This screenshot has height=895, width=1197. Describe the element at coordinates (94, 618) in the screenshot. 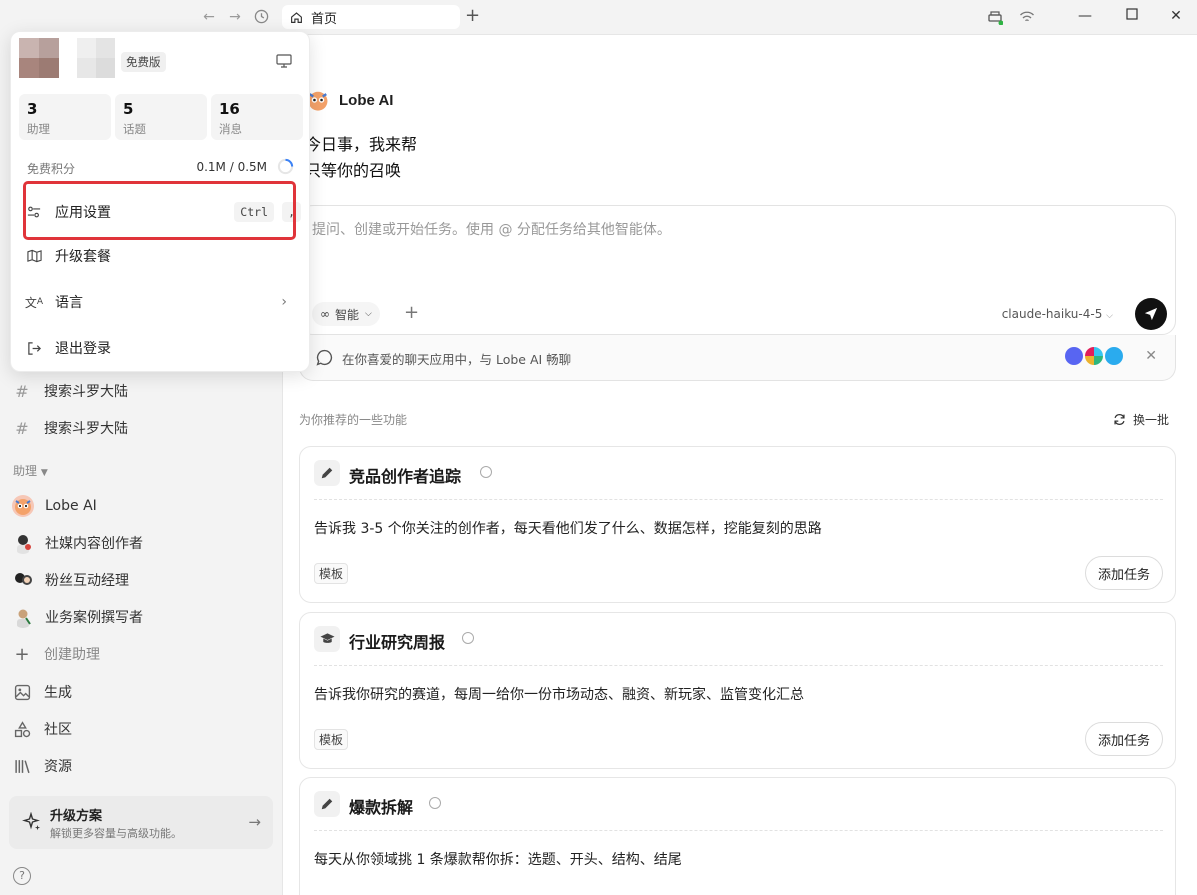

I see `assistant-label: 业务案例撰写者` at that location.